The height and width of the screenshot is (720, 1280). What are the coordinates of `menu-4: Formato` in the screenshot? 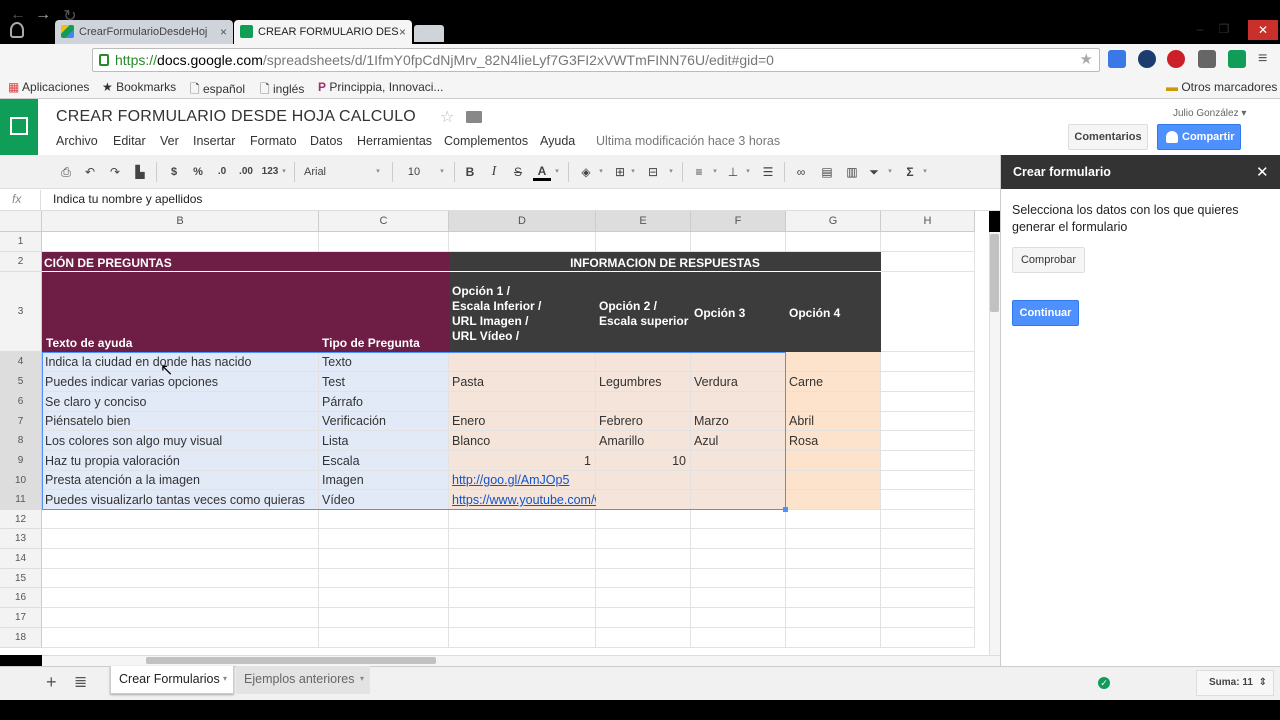 It's located at (273, 141).